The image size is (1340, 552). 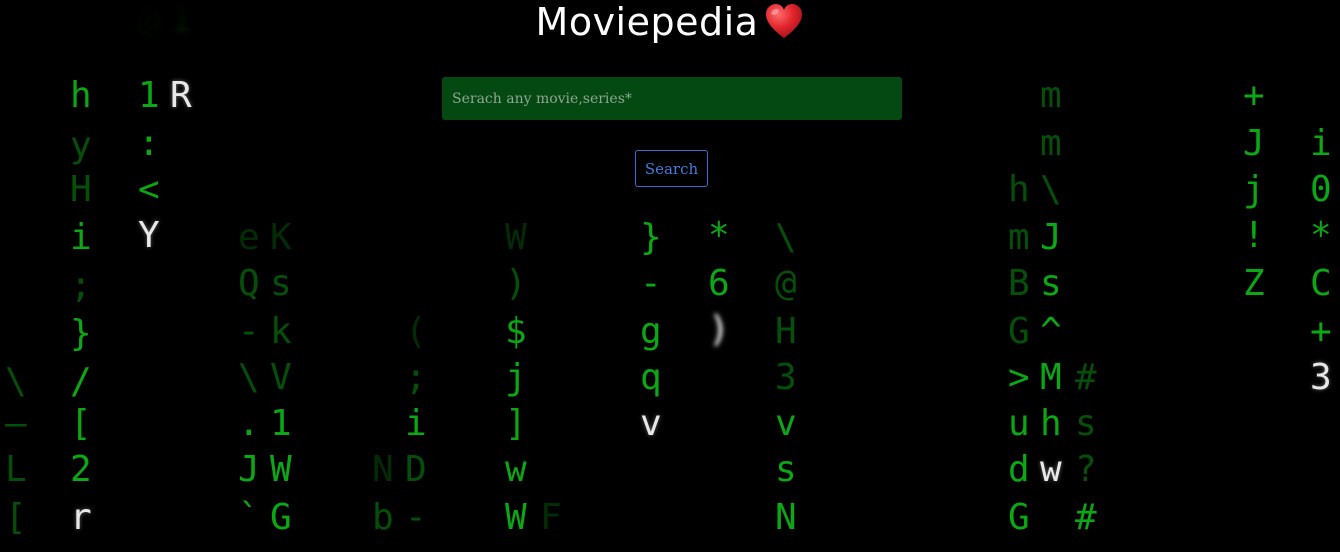 What do you see at coordinates (1086, 469) in the screenshot?
I see `rain-character: ?` at bounding box center [1086, 469].